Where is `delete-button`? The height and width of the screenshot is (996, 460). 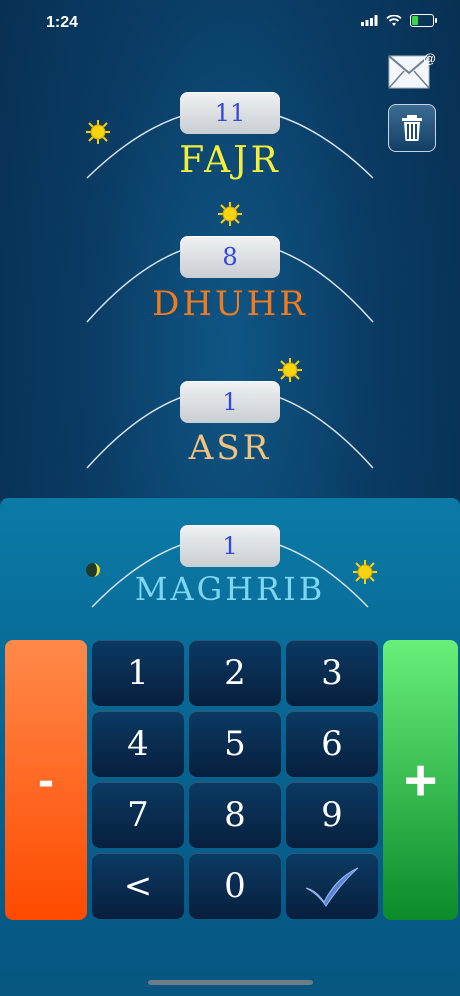
delete-button is located at coordinates (412, 128).